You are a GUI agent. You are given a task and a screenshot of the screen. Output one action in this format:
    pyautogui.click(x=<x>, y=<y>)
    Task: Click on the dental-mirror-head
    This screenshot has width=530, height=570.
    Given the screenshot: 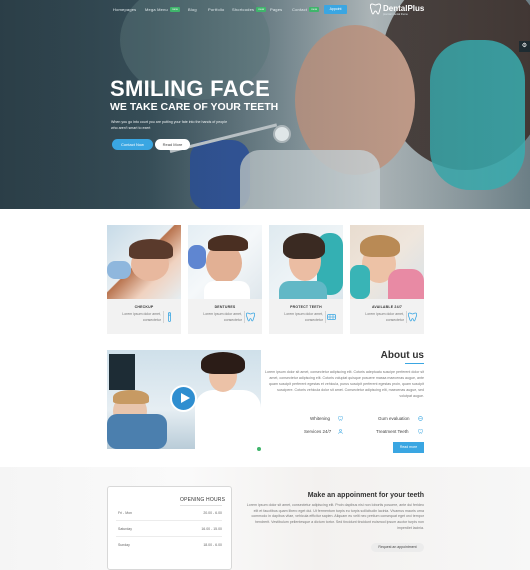 What is the action you would take?
    pyautogui.click(x=282, y=134)
    